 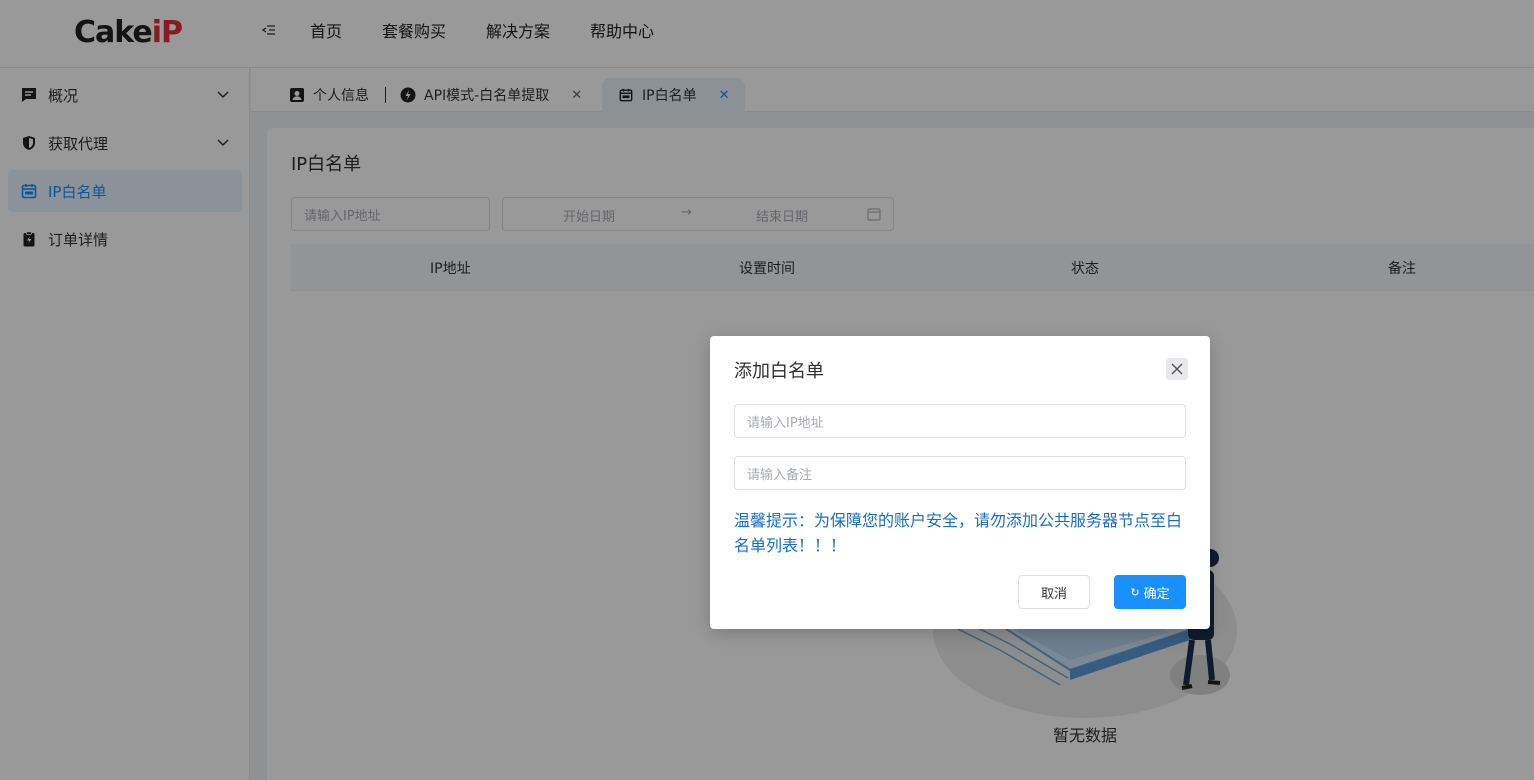 I want to click on confirm-button: ↻ 确定, so click(x=1150, y=592).